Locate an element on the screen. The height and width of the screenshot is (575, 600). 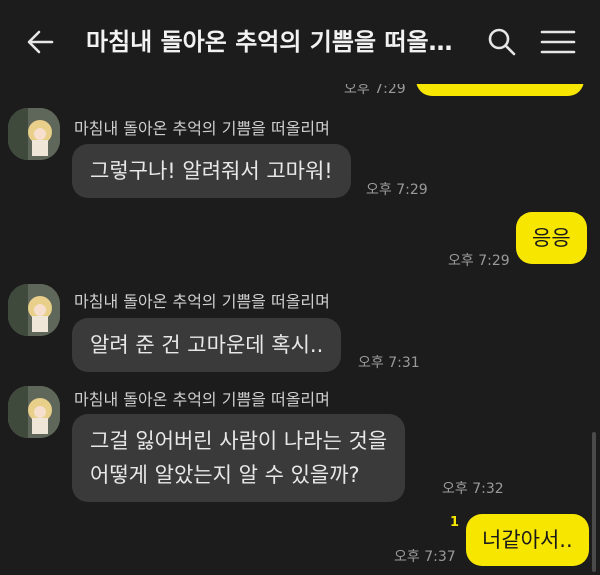
message-line: 그걸 잃어버린 사람이 나라는 것을 is located at coordinates (239, 441).